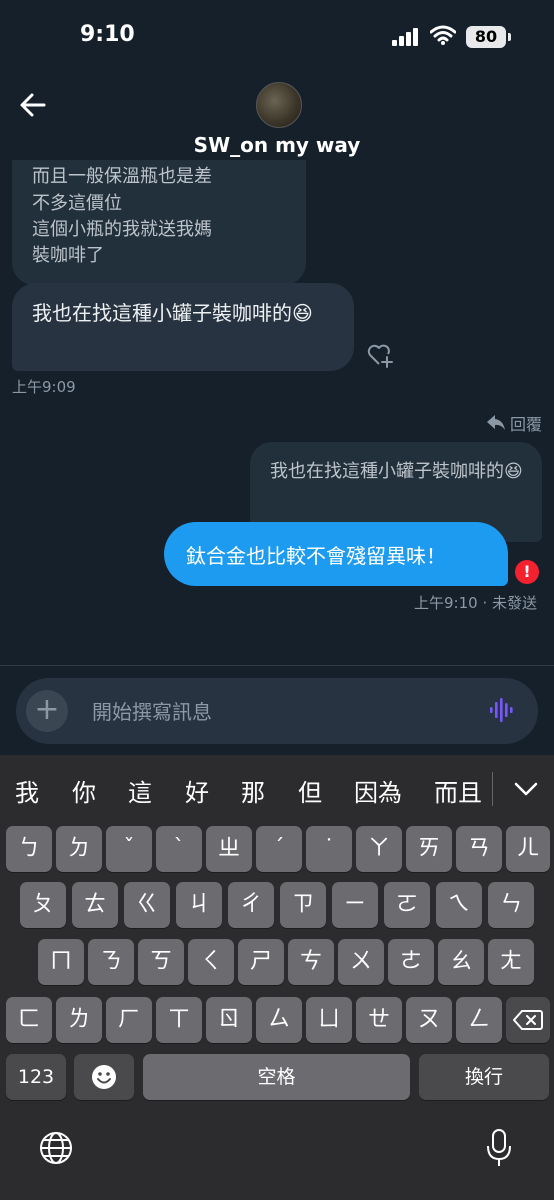  I want to click on key: ㄦ, so click(528, 849).